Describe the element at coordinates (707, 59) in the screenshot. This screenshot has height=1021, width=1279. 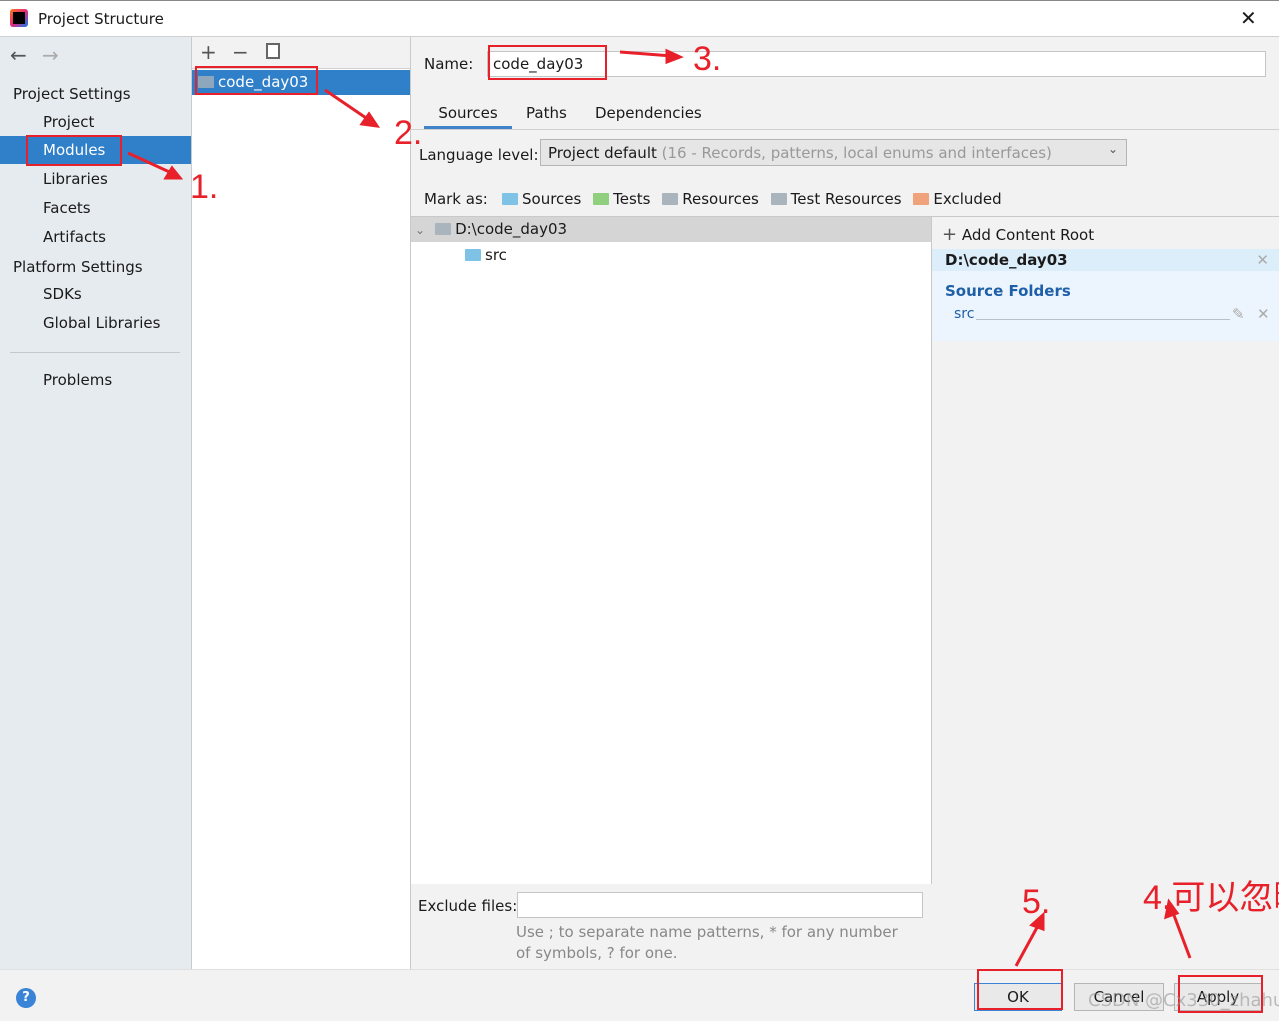
I see `annotation-3: 3.` at that location.